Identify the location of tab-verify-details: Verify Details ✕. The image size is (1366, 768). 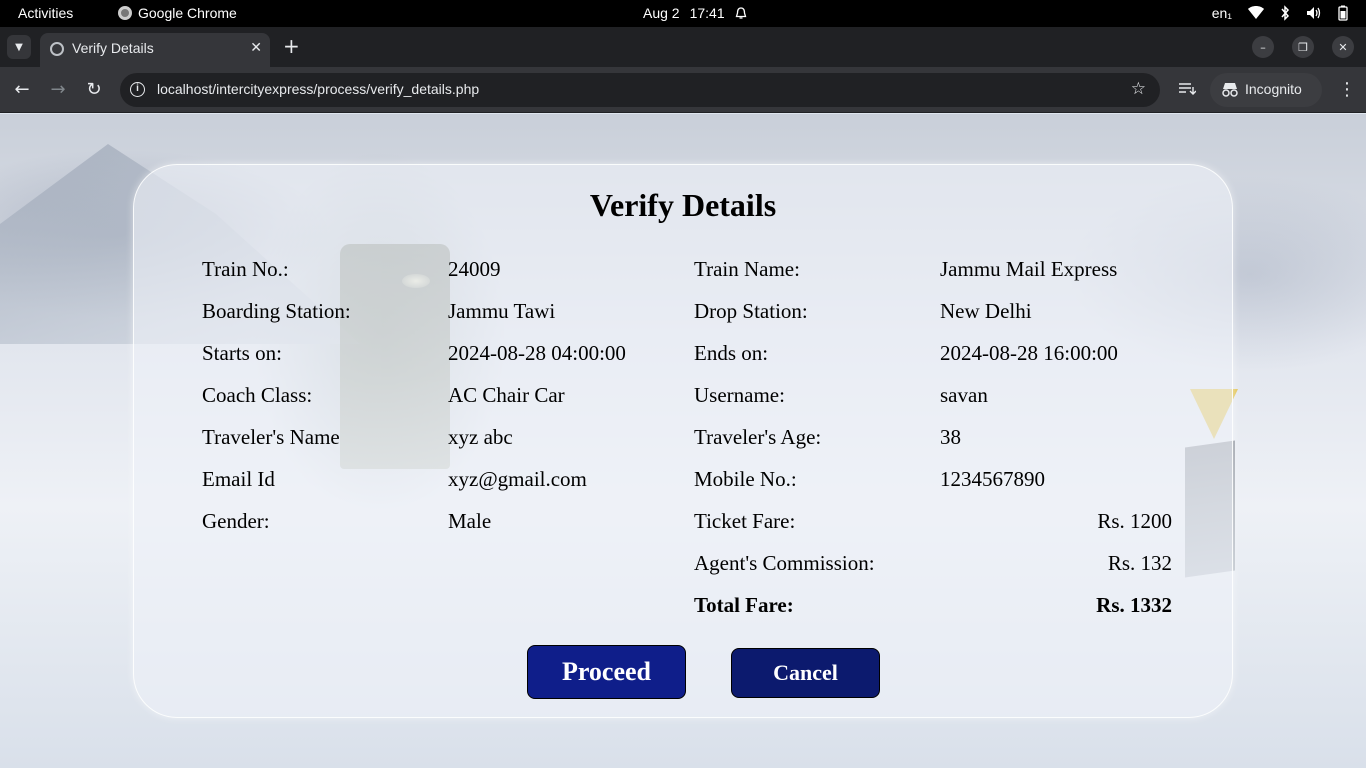
(155, 50).